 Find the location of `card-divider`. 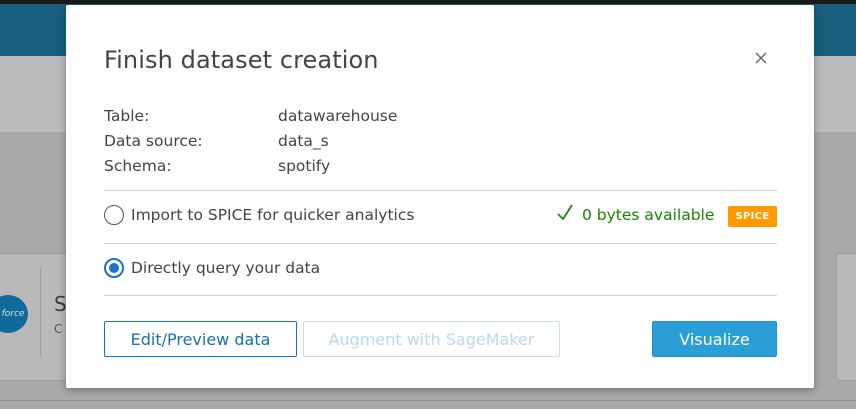

card-divider is located at coordinates (40, 312).